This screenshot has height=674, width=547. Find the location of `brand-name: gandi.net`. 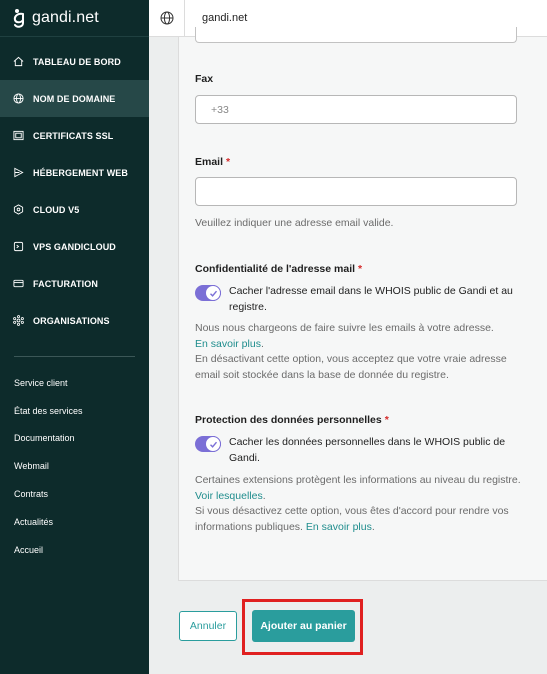

brand-name: gandi.net is located at coordinates (65, 17).